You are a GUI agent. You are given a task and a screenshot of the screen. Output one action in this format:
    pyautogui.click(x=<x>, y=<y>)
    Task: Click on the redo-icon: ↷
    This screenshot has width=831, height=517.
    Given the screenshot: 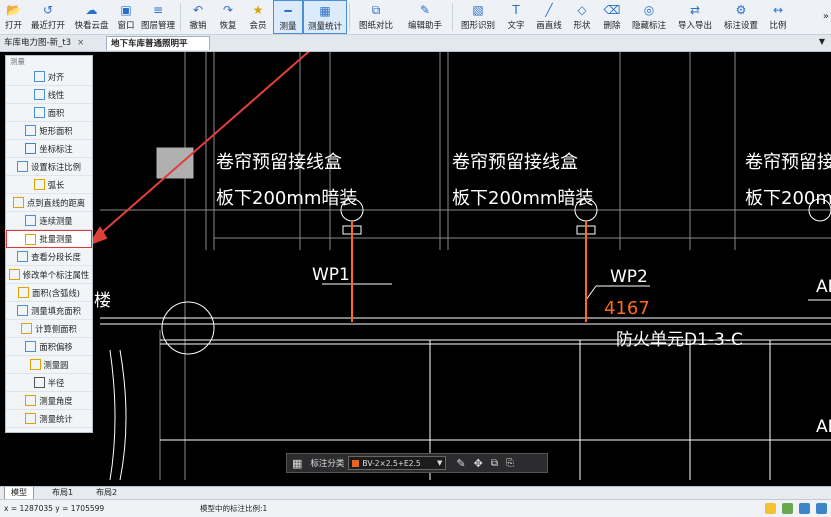 What is the action you would take?
    pyautogui.click(x=228, y=10)
    